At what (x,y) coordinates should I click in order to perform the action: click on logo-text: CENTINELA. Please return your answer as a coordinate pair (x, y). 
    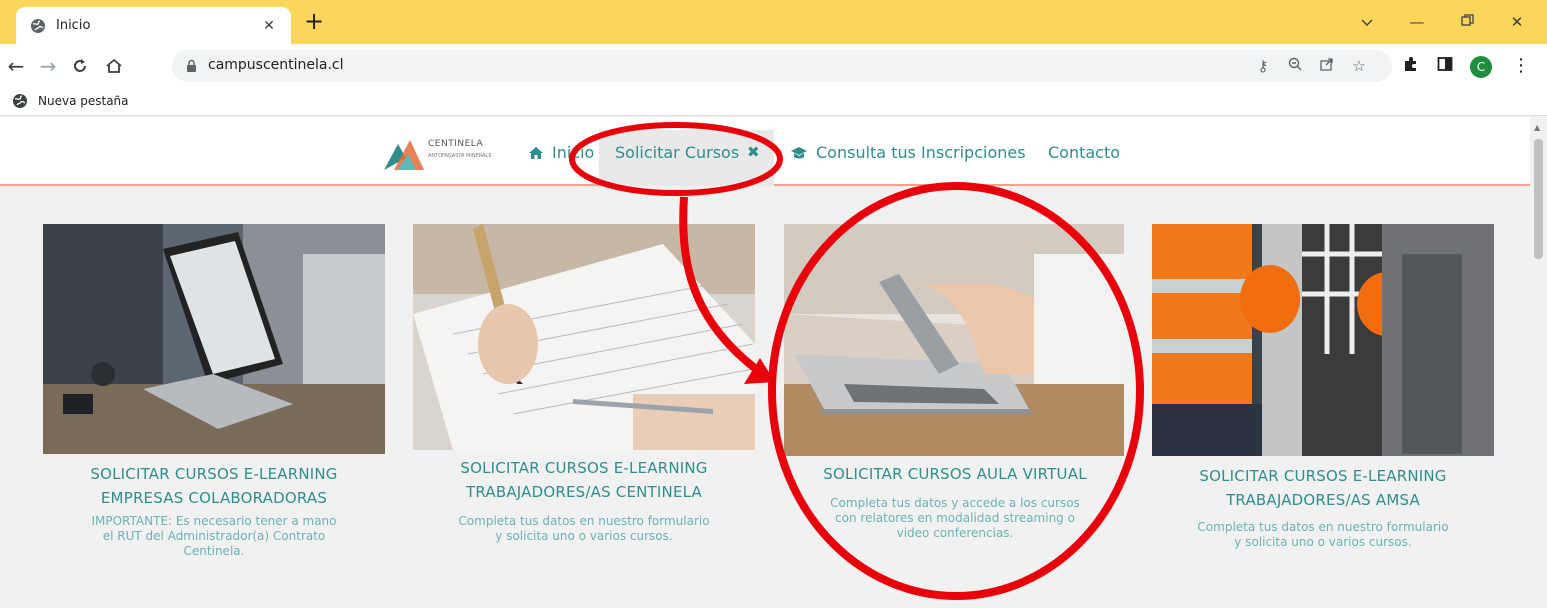
    Looking at the image, I should click on (456, 144).